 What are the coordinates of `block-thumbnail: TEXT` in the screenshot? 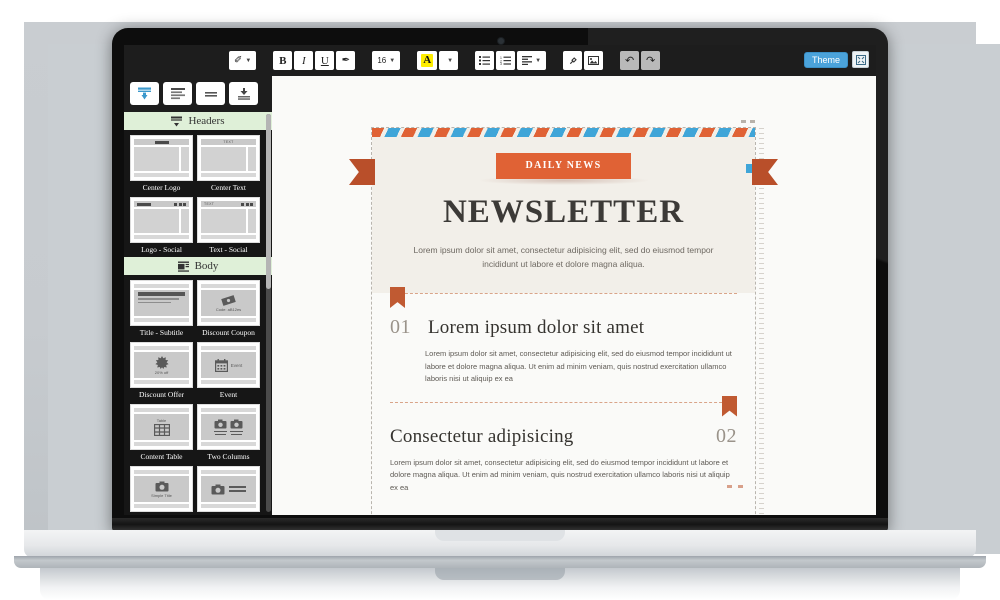 It's located at (228, 158).